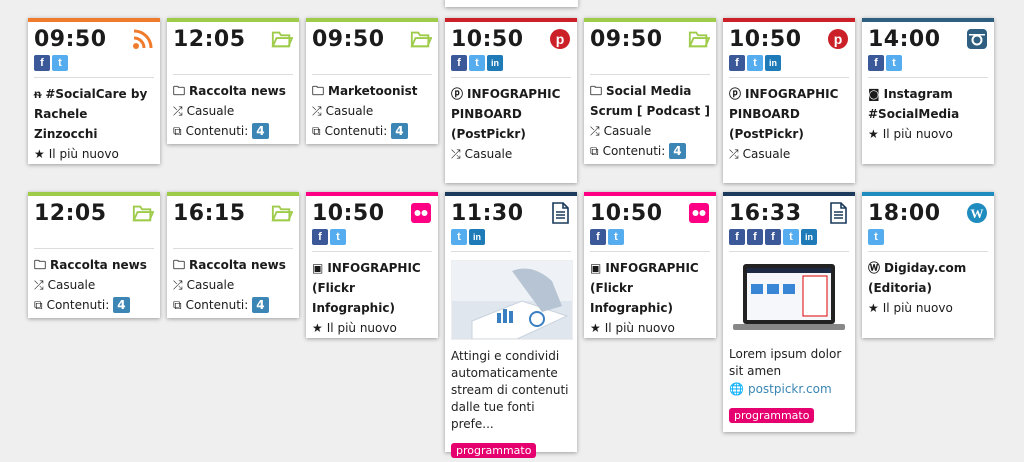 The height and width of the screenshot is (462, 1024). What do you see at coordinates (736, 389) in the screenshot?
I see `globe-icon: 🌐` at bounding box center [736, 389].